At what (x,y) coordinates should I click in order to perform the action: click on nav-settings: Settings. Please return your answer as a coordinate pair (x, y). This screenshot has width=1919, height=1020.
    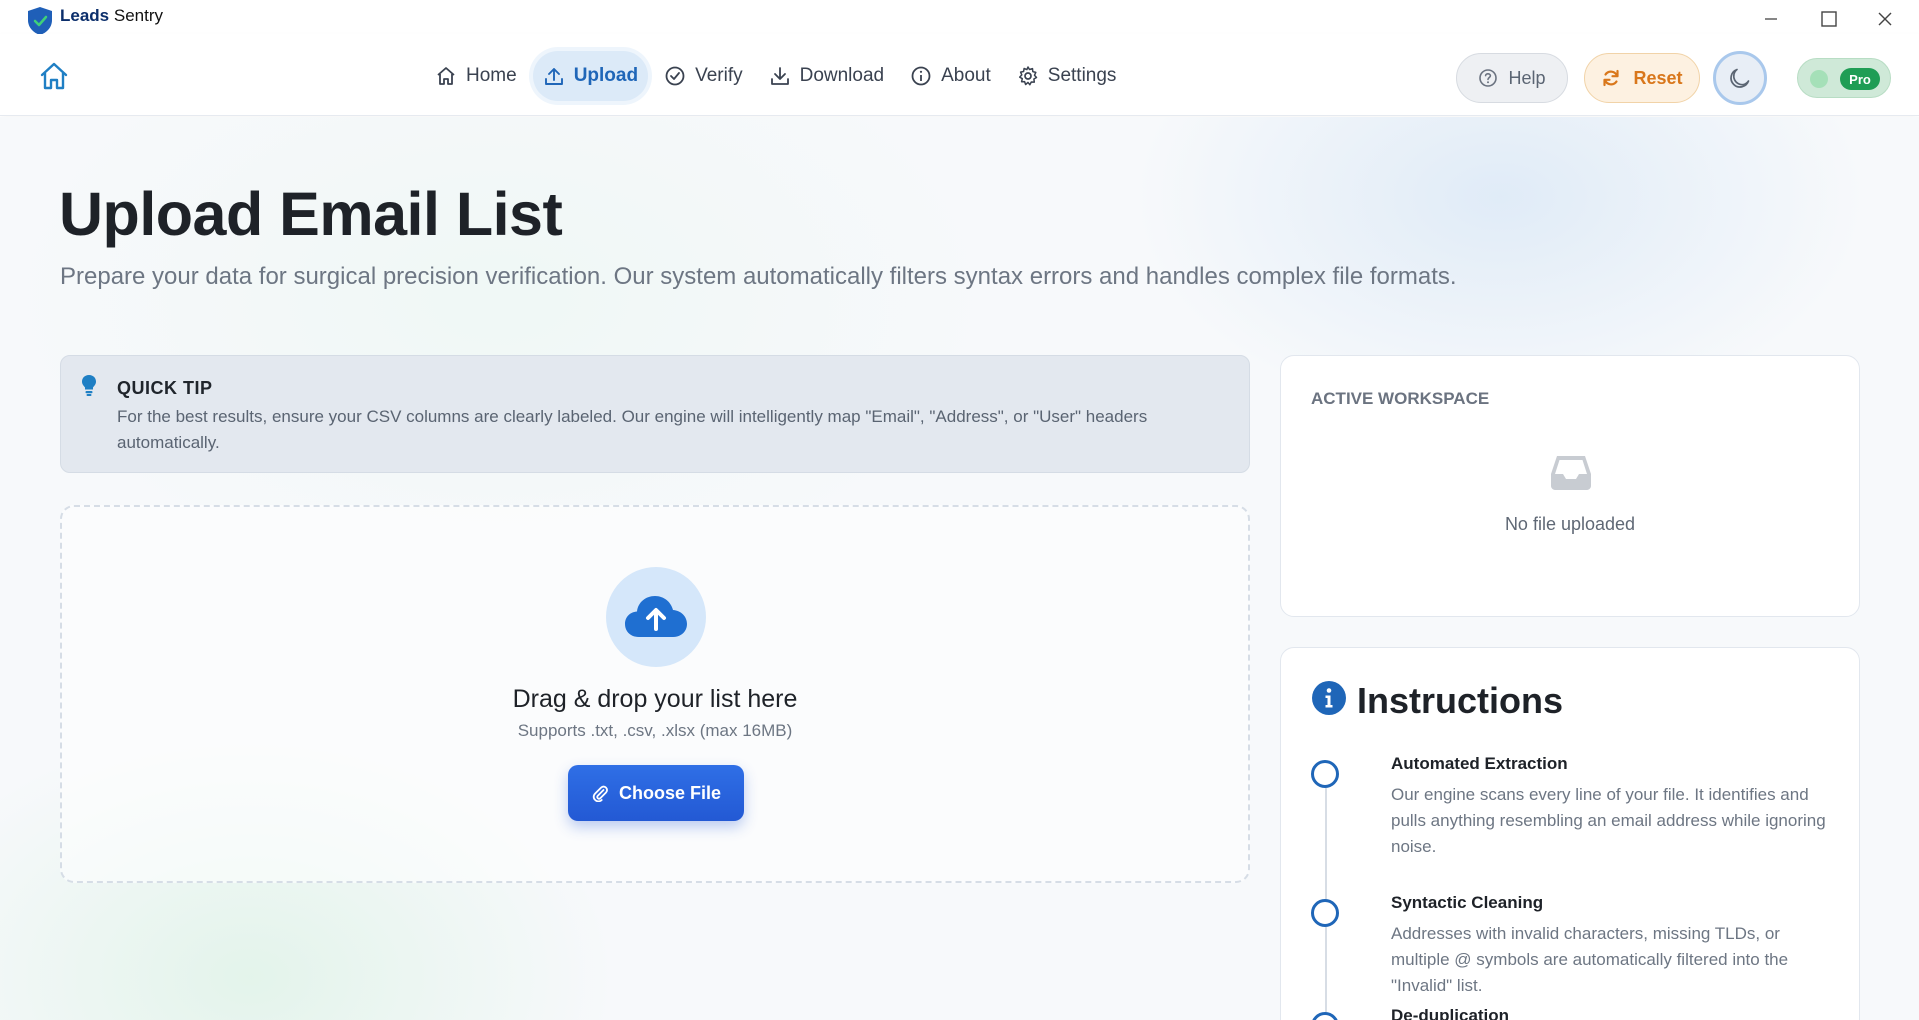
    Looking at the image, I should click on (1067, 76).